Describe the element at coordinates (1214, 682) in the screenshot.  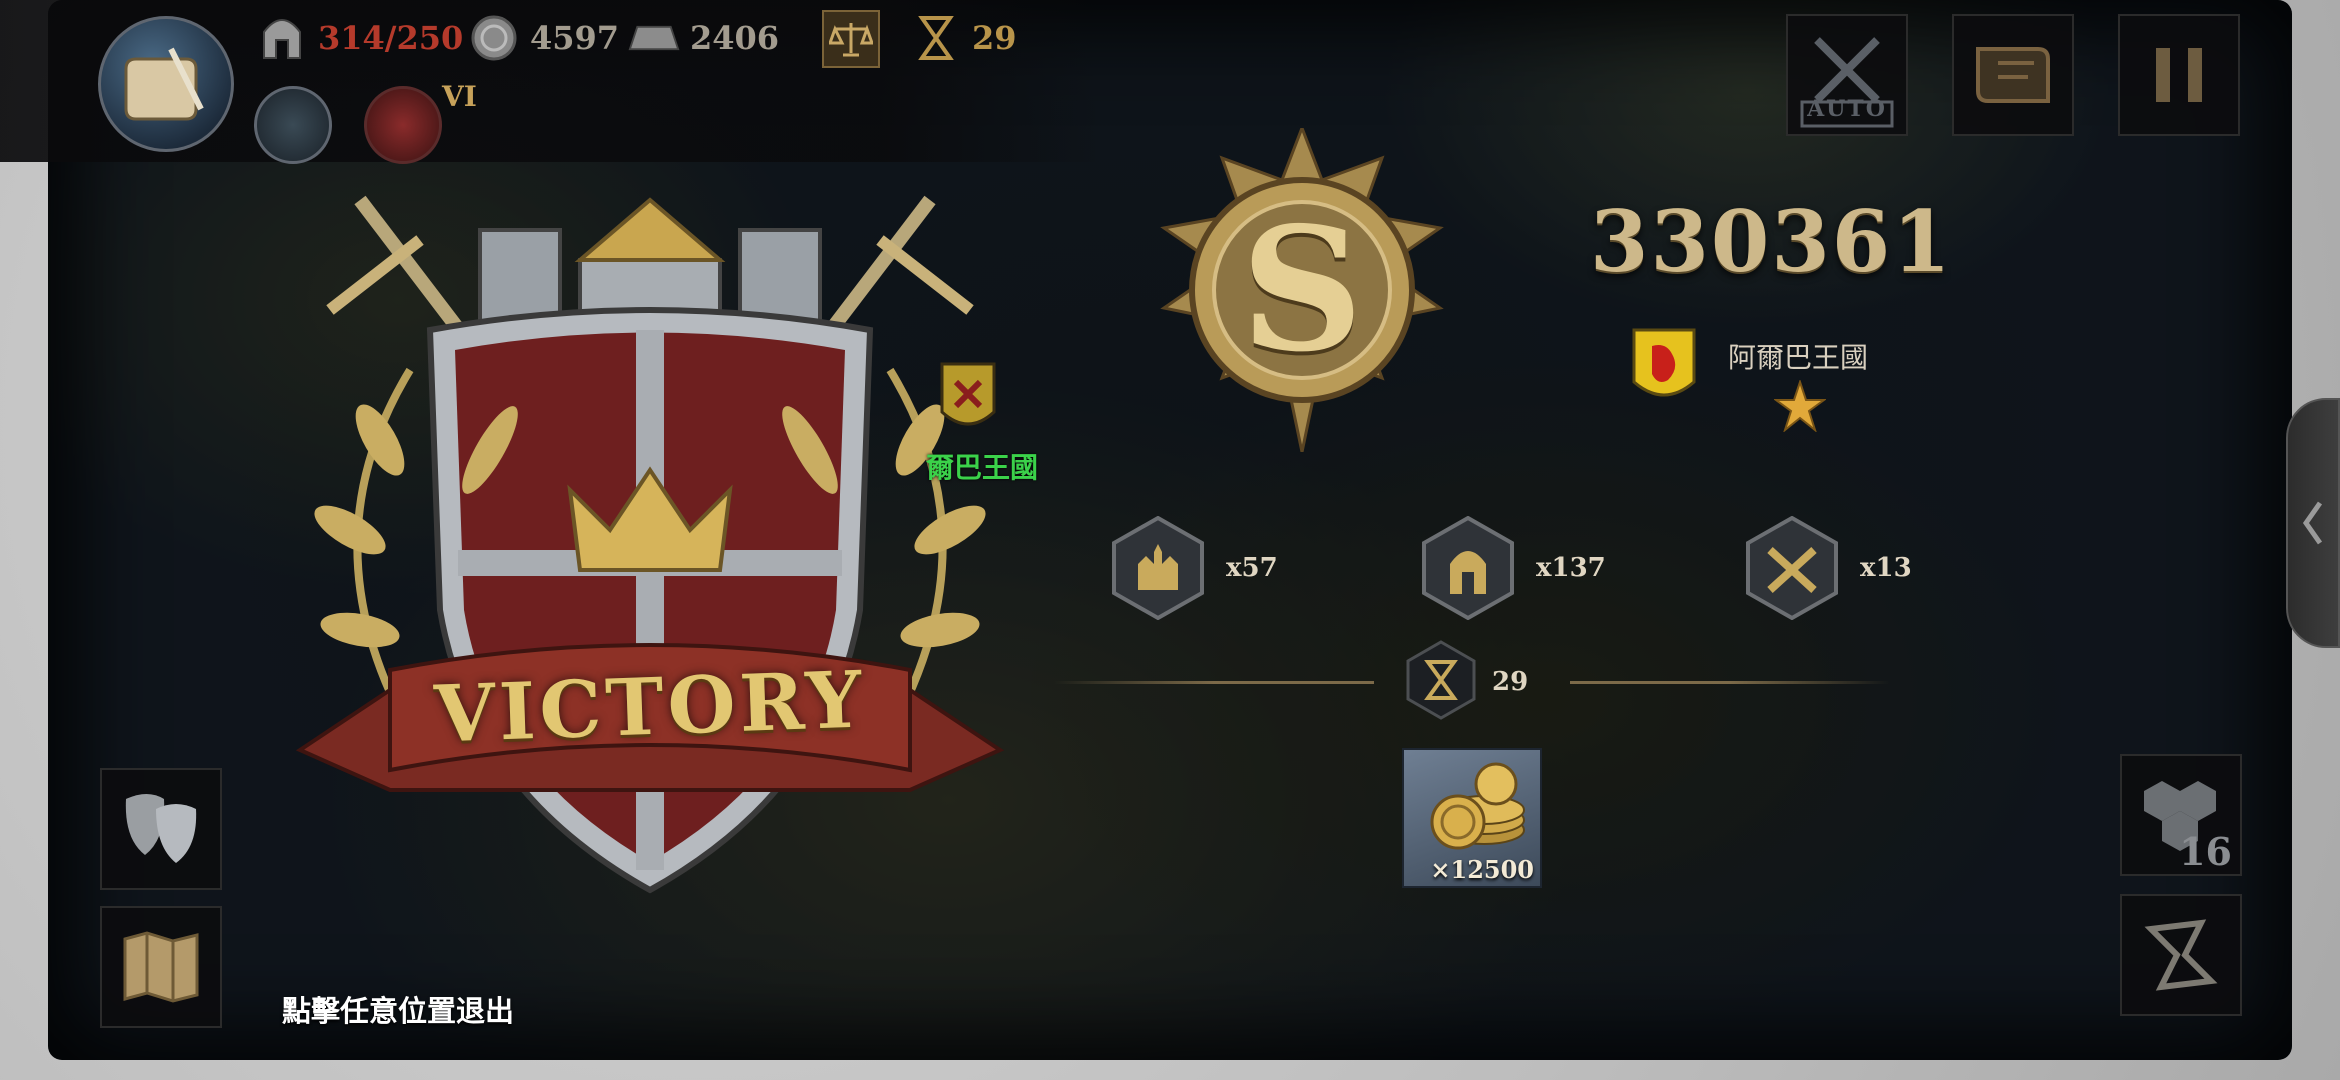
I see `divider-left` at that location.